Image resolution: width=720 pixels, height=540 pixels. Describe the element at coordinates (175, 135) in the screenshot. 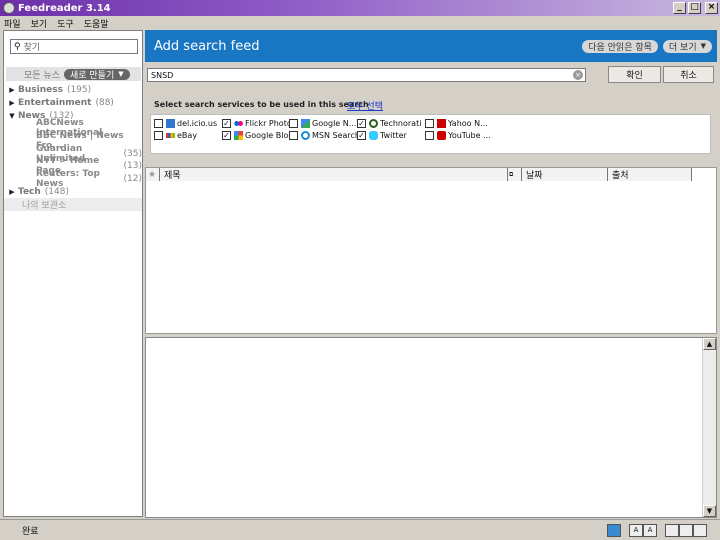

I see `service-ebay: eBay` at that location.